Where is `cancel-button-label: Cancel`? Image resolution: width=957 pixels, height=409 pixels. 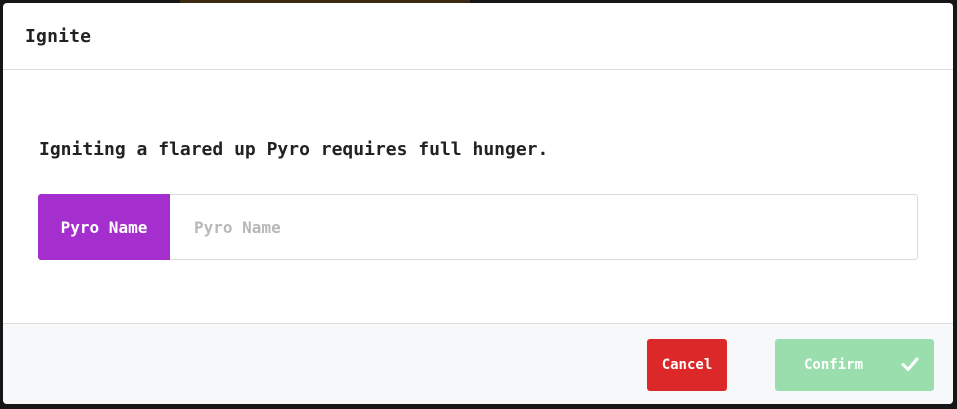 cancel-button-label: Cancel is located at coordinates (687, 365).